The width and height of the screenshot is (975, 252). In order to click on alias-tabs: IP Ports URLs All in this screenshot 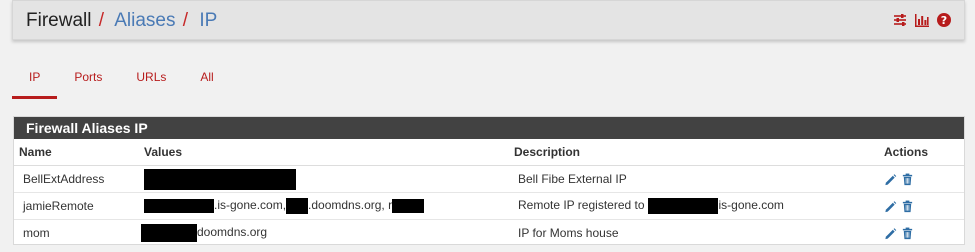, I will do `click(121, 81)`.